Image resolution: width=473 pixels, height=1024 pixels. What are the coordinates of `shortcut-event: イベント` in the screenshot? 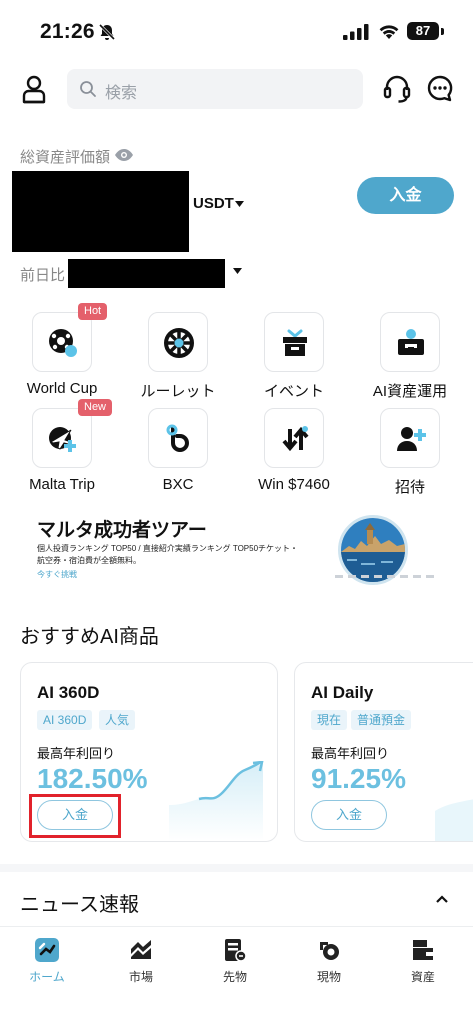 It's located at (294, 360).